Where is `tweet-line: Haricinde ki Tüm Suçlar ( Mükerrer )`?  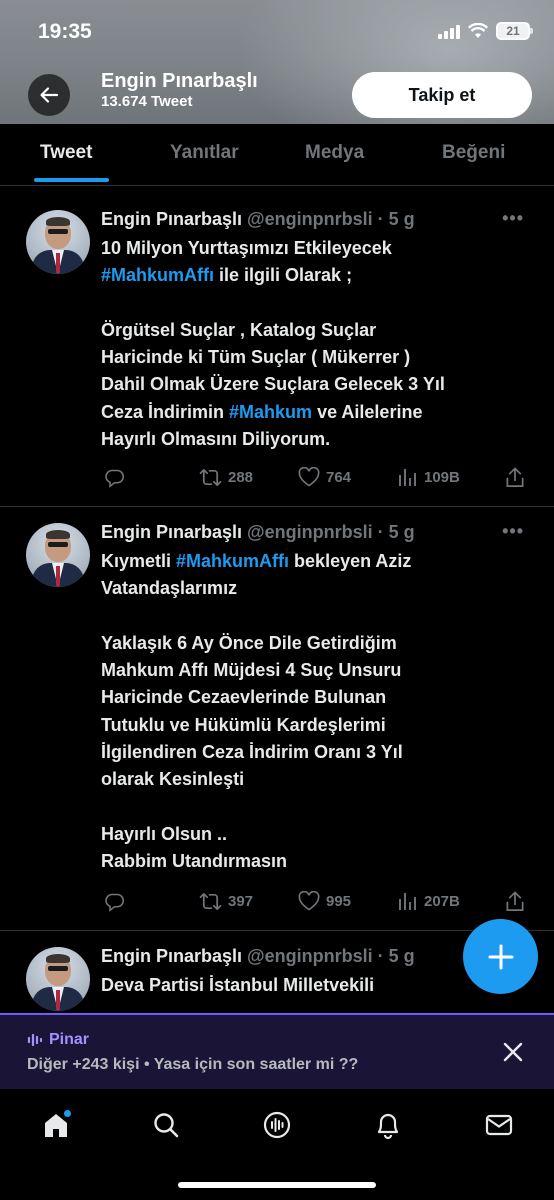 tweet-line: Haricinde ki Tüm Suçlar ( Mükerrer ) is located at coordinates (256, 357).